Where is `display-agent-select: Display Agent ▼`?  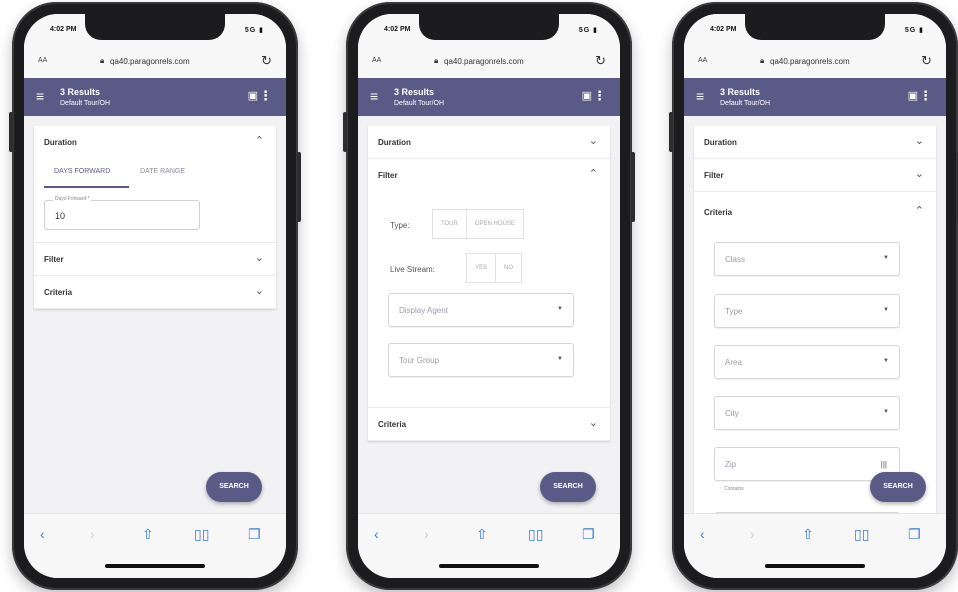 display-agent-select: Display Agent ▼ is located at coordinates (481, 310).